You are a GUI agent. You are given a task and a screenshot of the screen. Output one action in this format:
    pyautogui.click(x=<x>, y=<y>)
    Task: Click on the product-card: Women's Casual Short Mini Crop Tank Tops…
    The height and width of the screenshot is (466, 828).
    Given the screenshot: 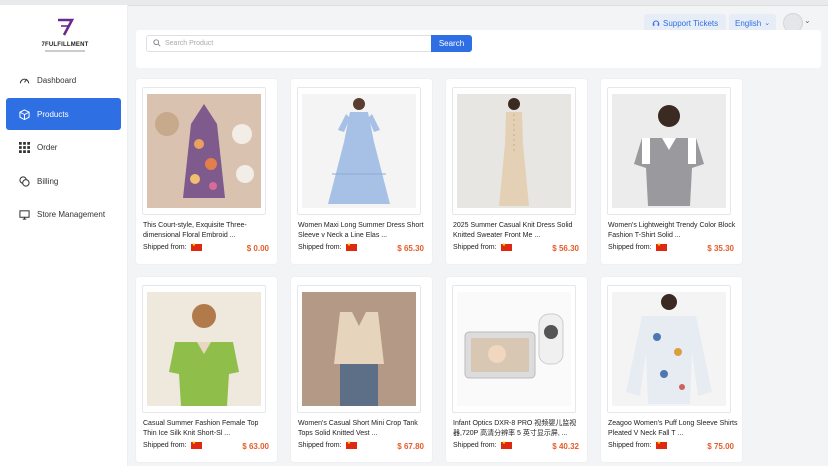 What is the action you would take?
    pyautogui.click(x=361, y=369)
    